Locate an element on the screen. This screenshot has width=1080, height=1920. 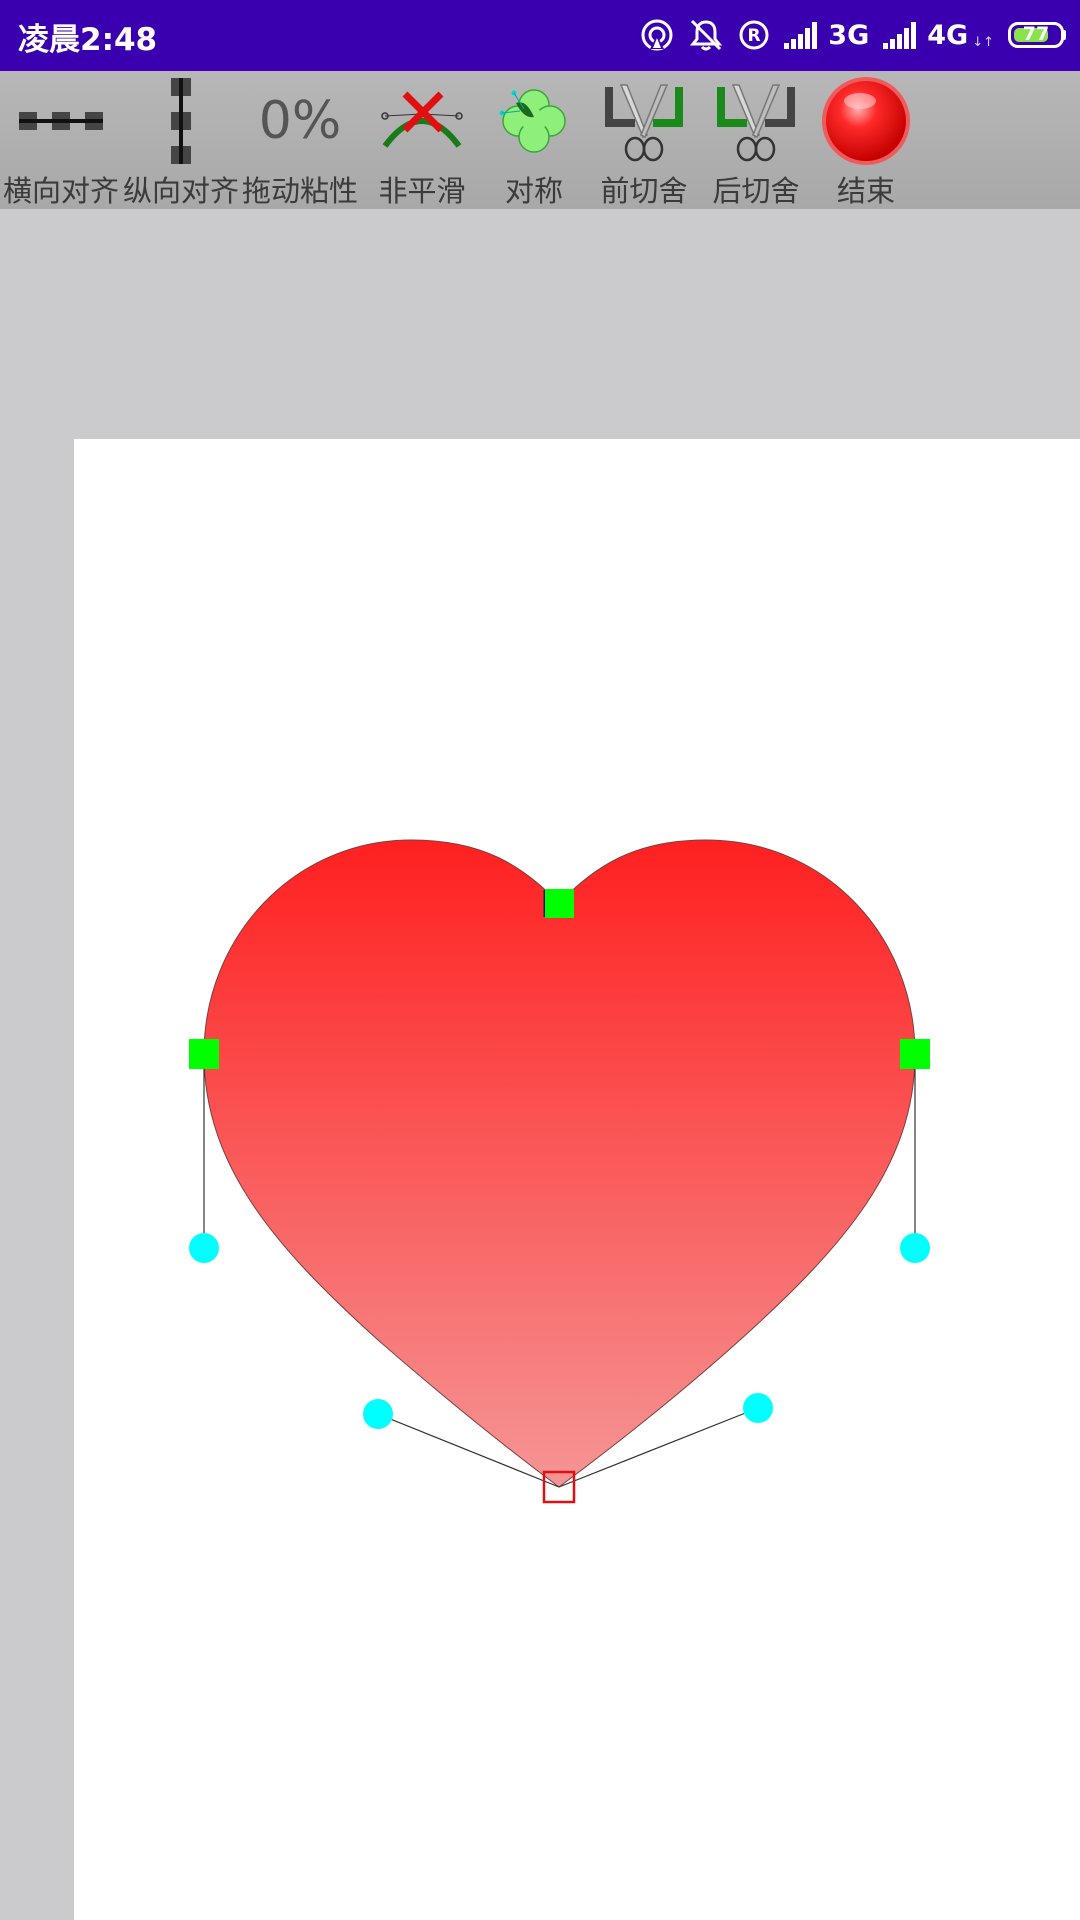
anchor-point-left is located at coordinates (204, 1054).